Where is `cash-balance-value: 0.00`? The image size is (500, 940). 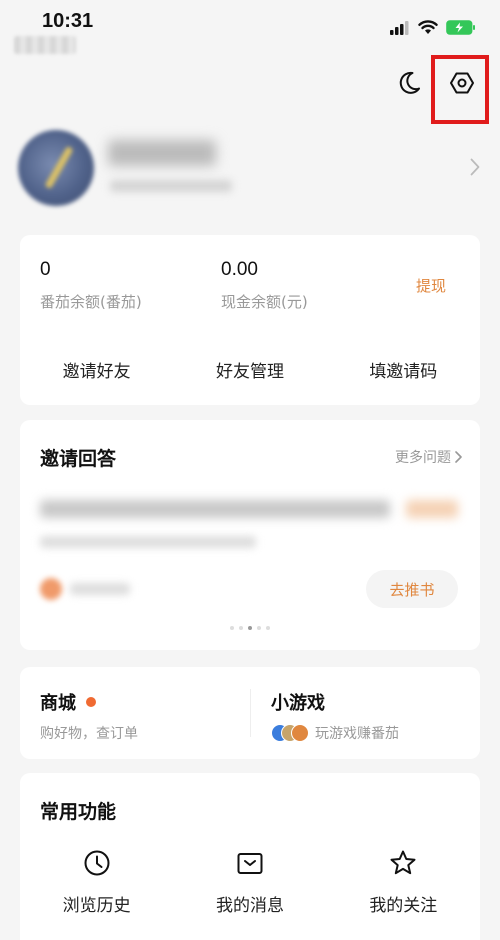
cash-balance-value: 0.00 is located at coordinates (239, 269).